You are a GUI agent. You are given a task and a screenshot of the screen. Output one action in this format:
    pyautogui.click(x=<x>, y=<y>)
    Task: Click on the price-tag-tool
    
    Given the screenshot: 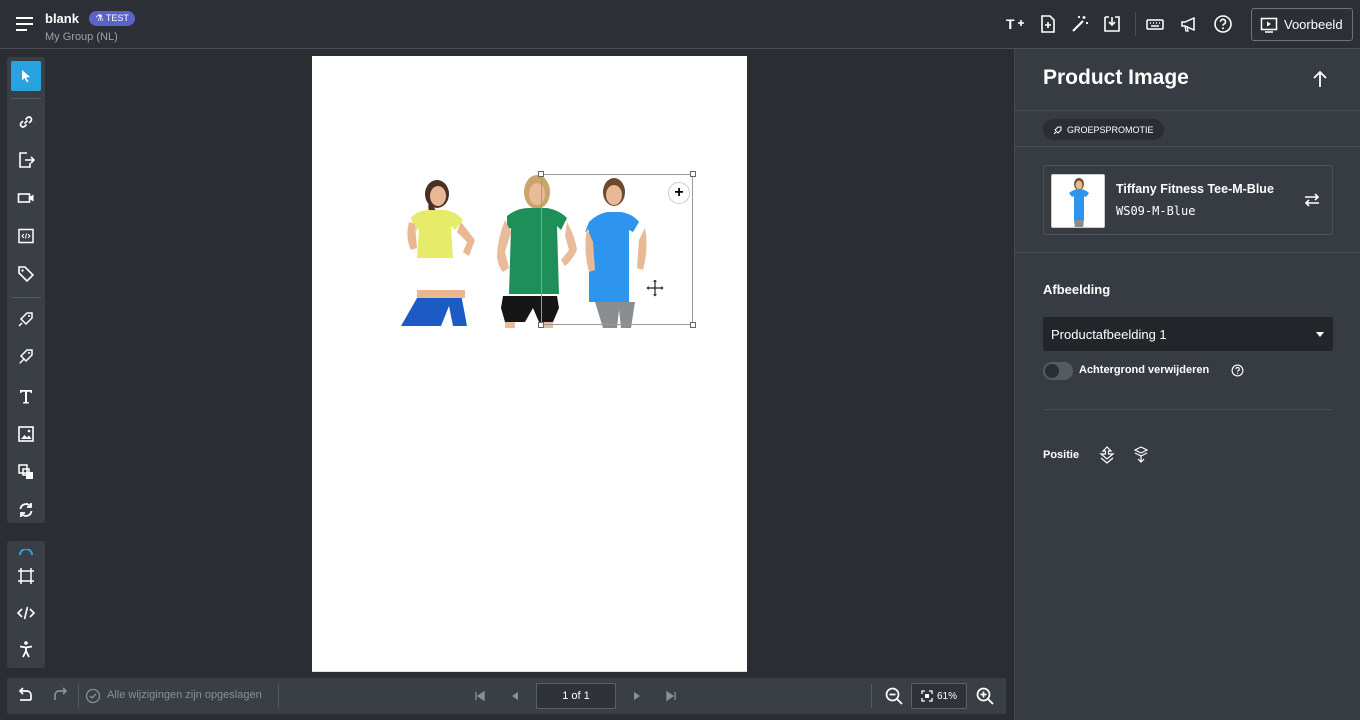 What is the action you would take?
    pyautogui.click(x=26, y=320)
    